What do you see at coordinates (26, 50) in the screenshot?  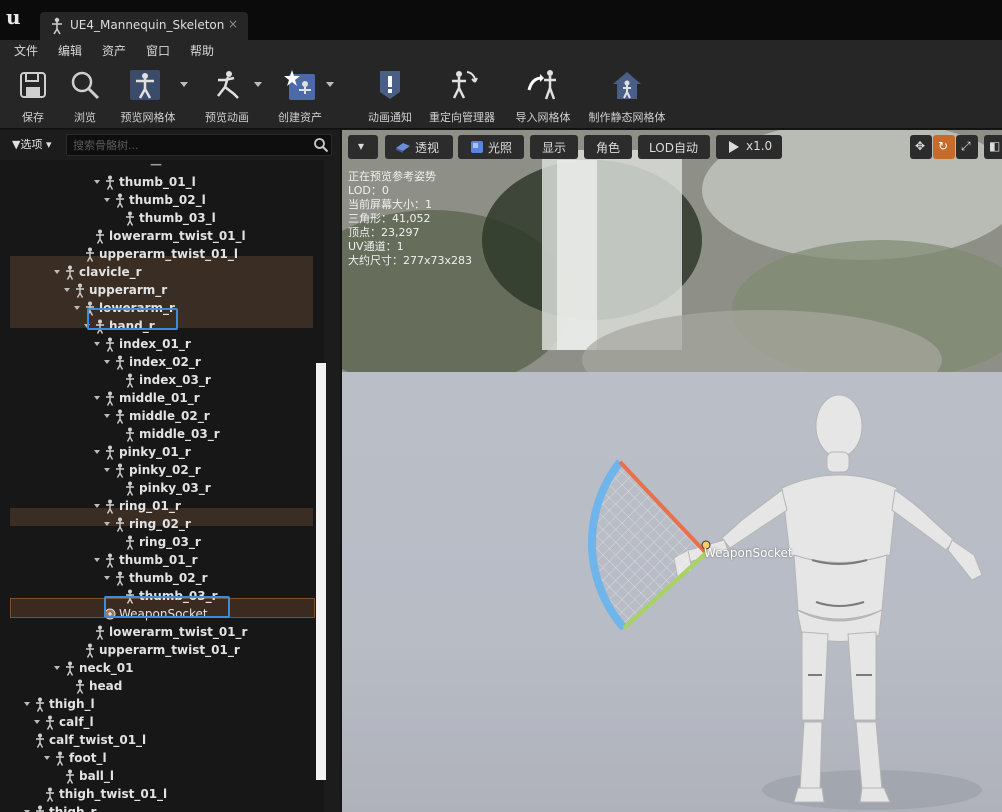 I see `menu-file: 文件` at bounding box center [26, 50].